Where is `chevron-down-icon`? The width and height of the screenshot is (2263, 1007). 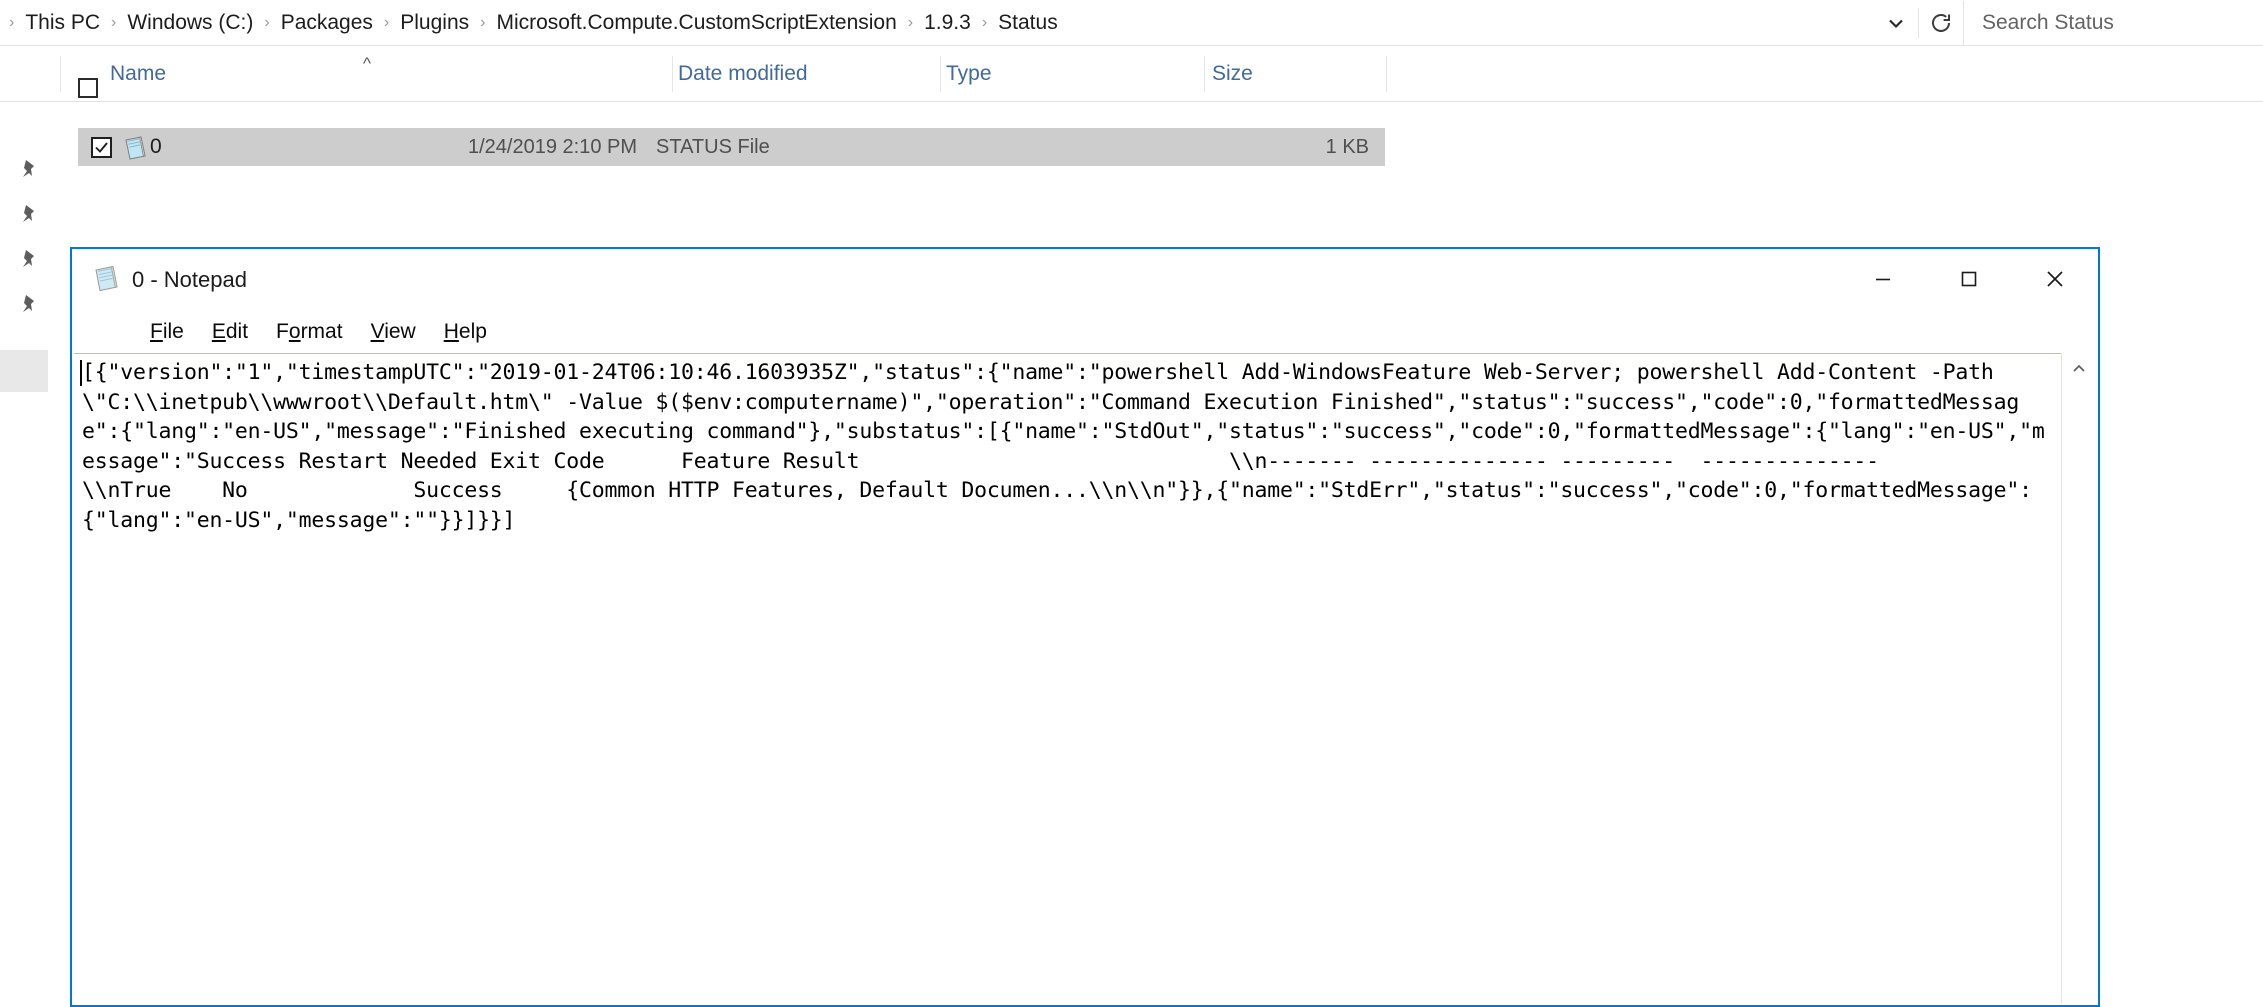
chevron-down-icon is located at coordinates (1896, 23).